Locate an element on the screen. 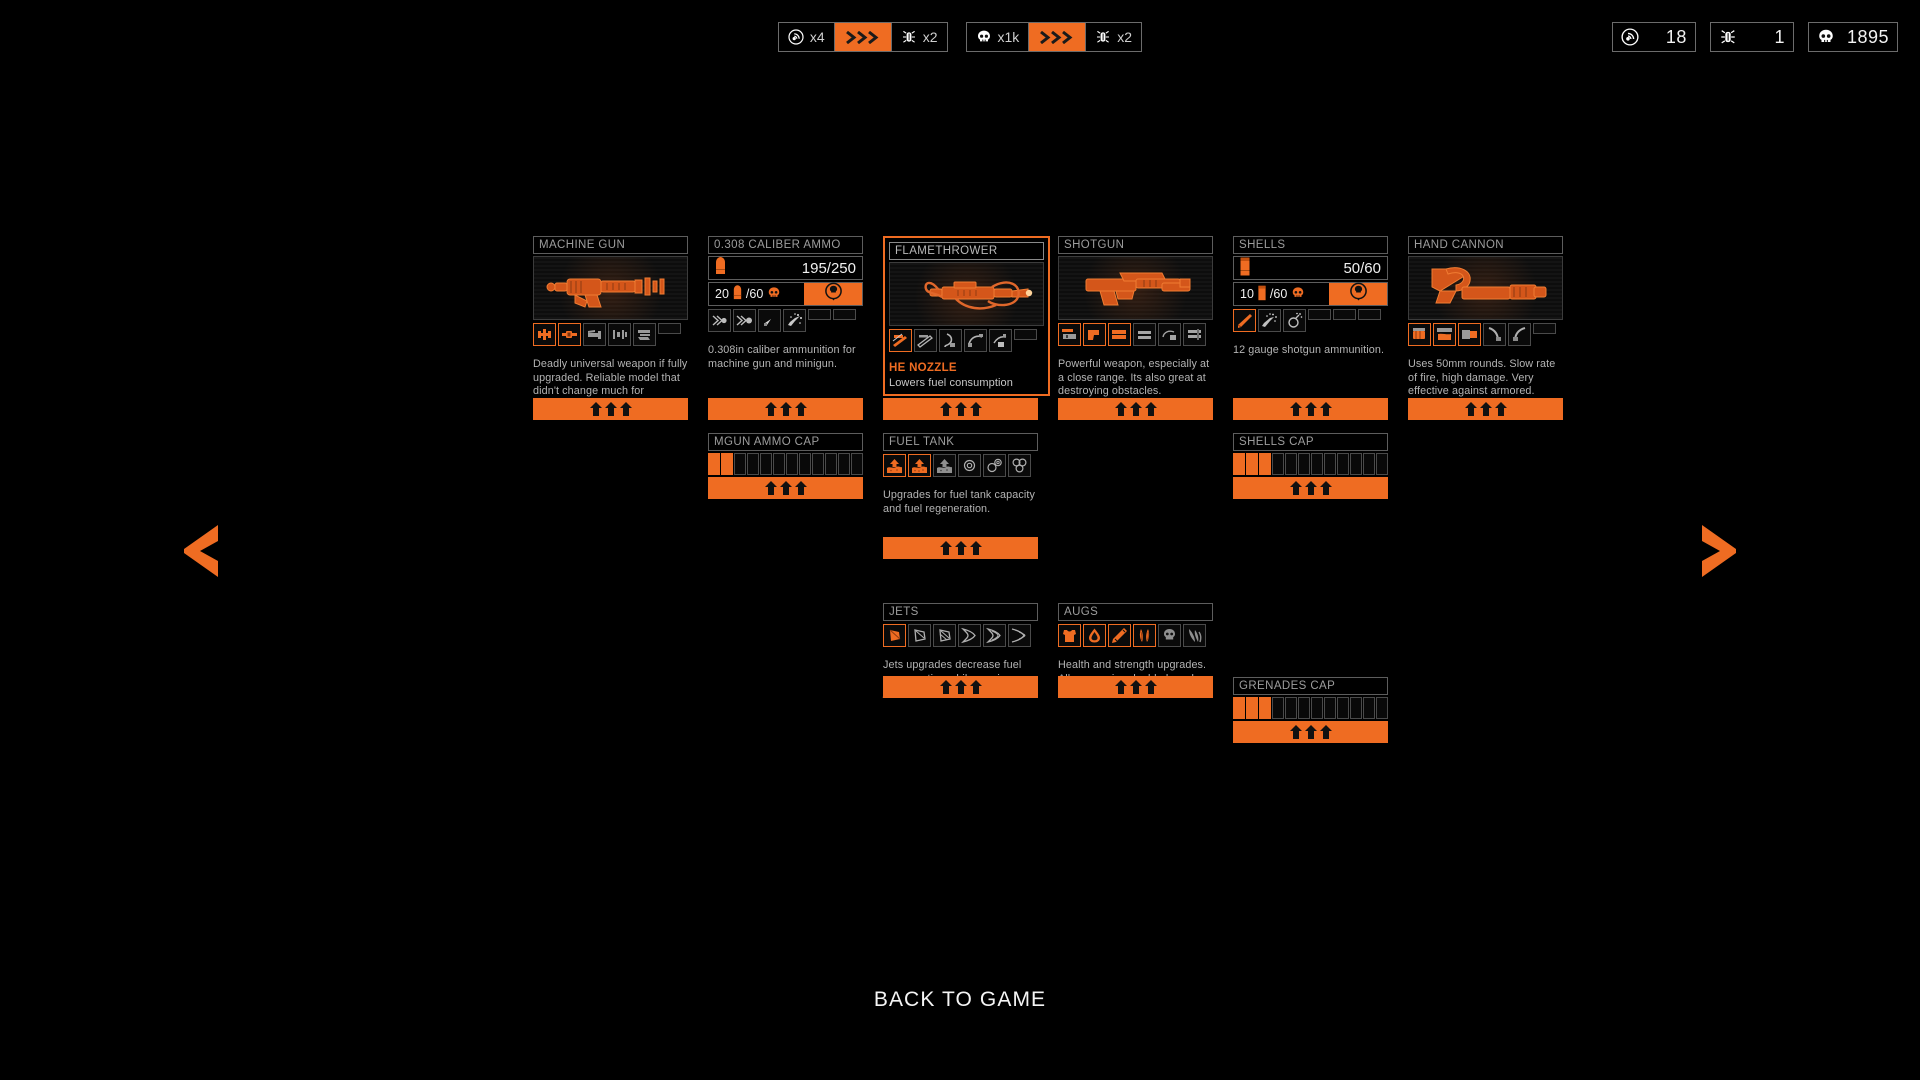 This screenshot has height=1080, width=1920. upgrade-slot-shell-buck is located at coordinates (1269, 320).